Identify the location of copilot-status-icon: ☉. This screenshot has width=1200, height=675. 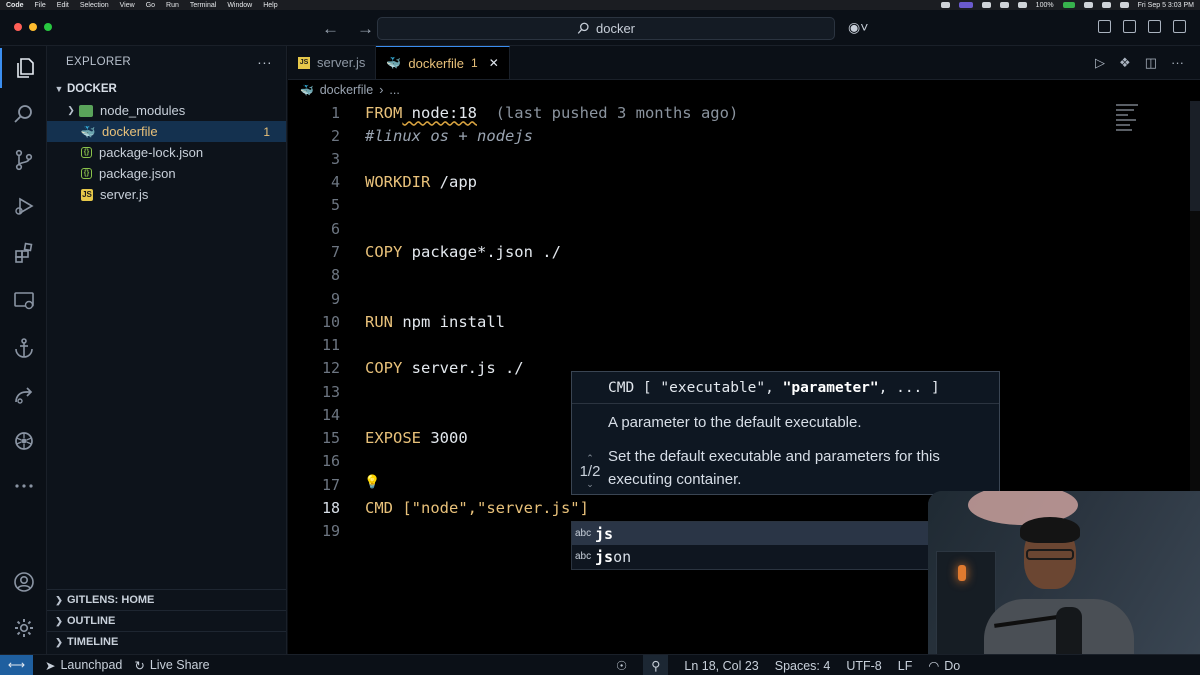
(621, 665).